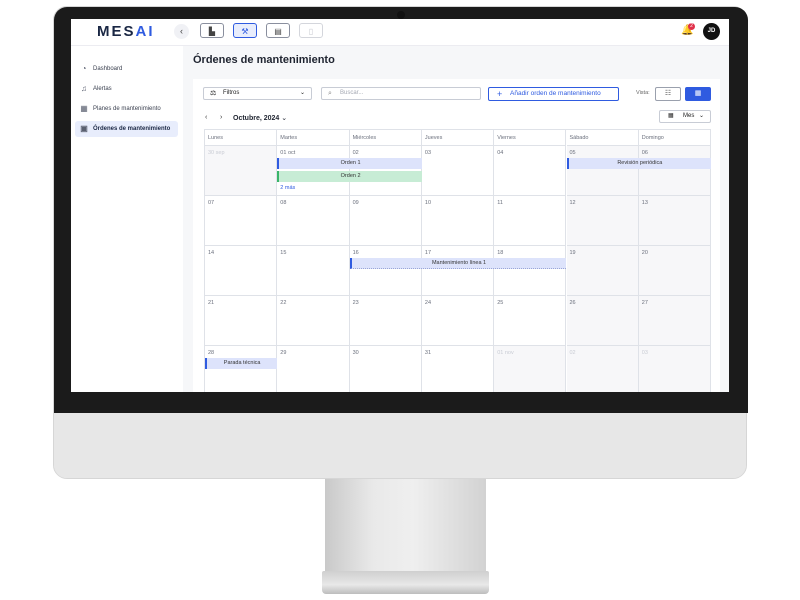 This screenshot has width=800, height=600. I want to click on weekday-header: Miércoles, so click(385, 138).